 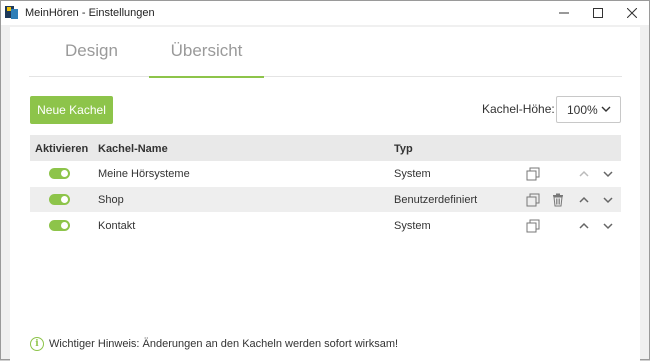 I want to click on tile-height-value: 100%, so click(x=582, y=109).